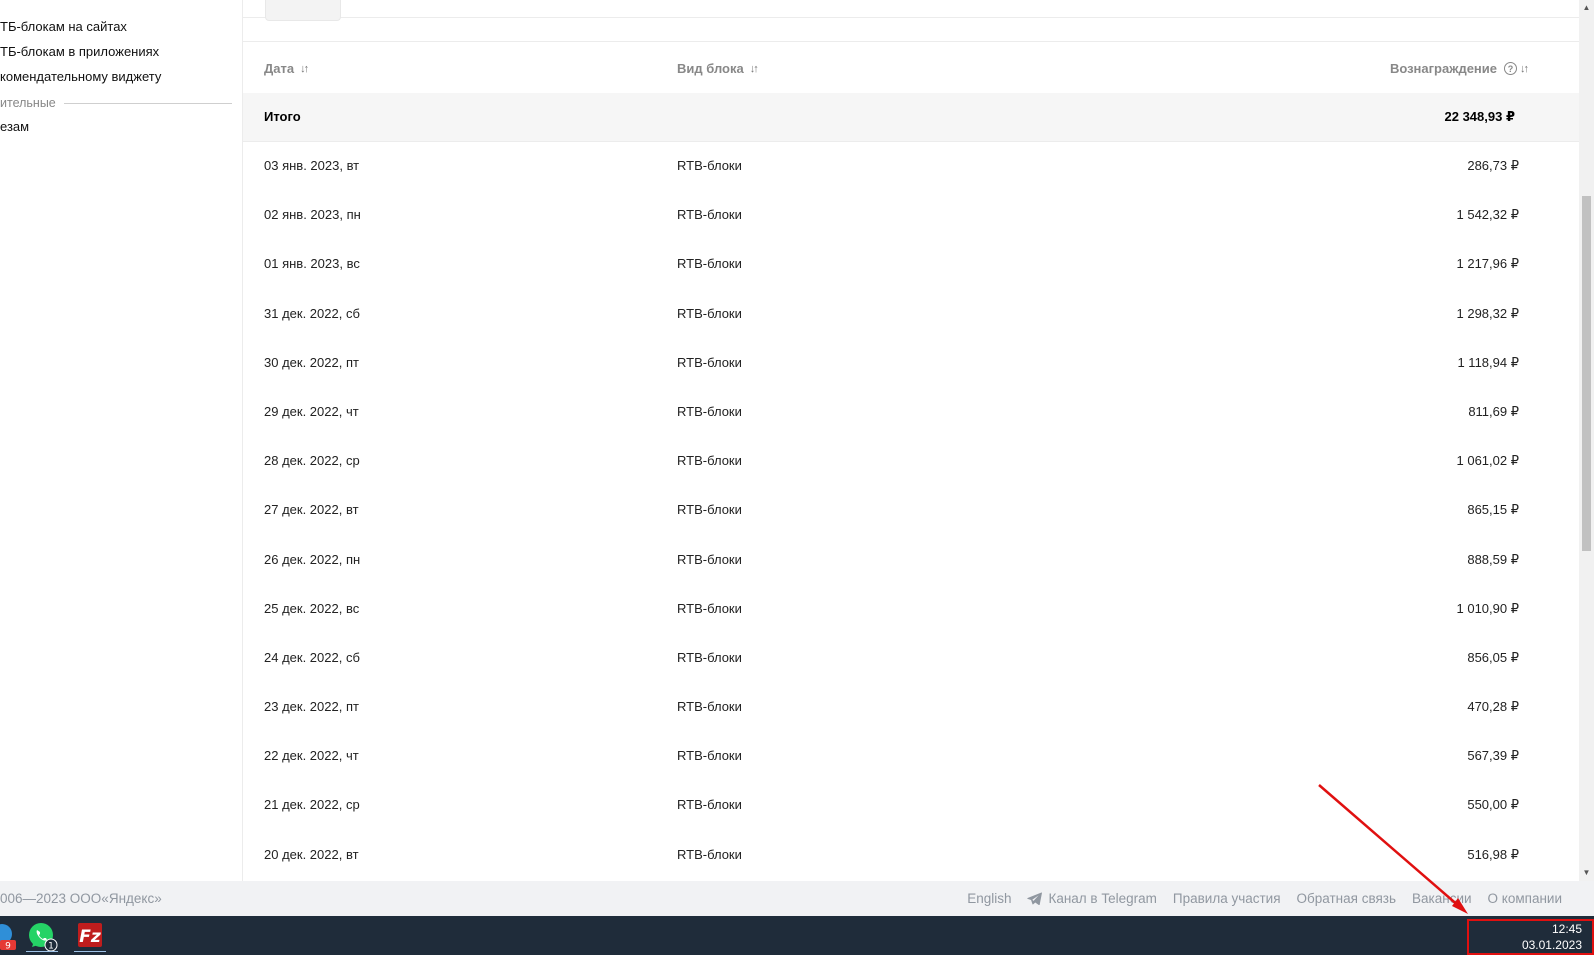 This screenshot has width=1594, height=955. I want to click on table-row: 31 дек. 2022, сб RTB-блоки 1 298,32 ₽, so click(911, 314).